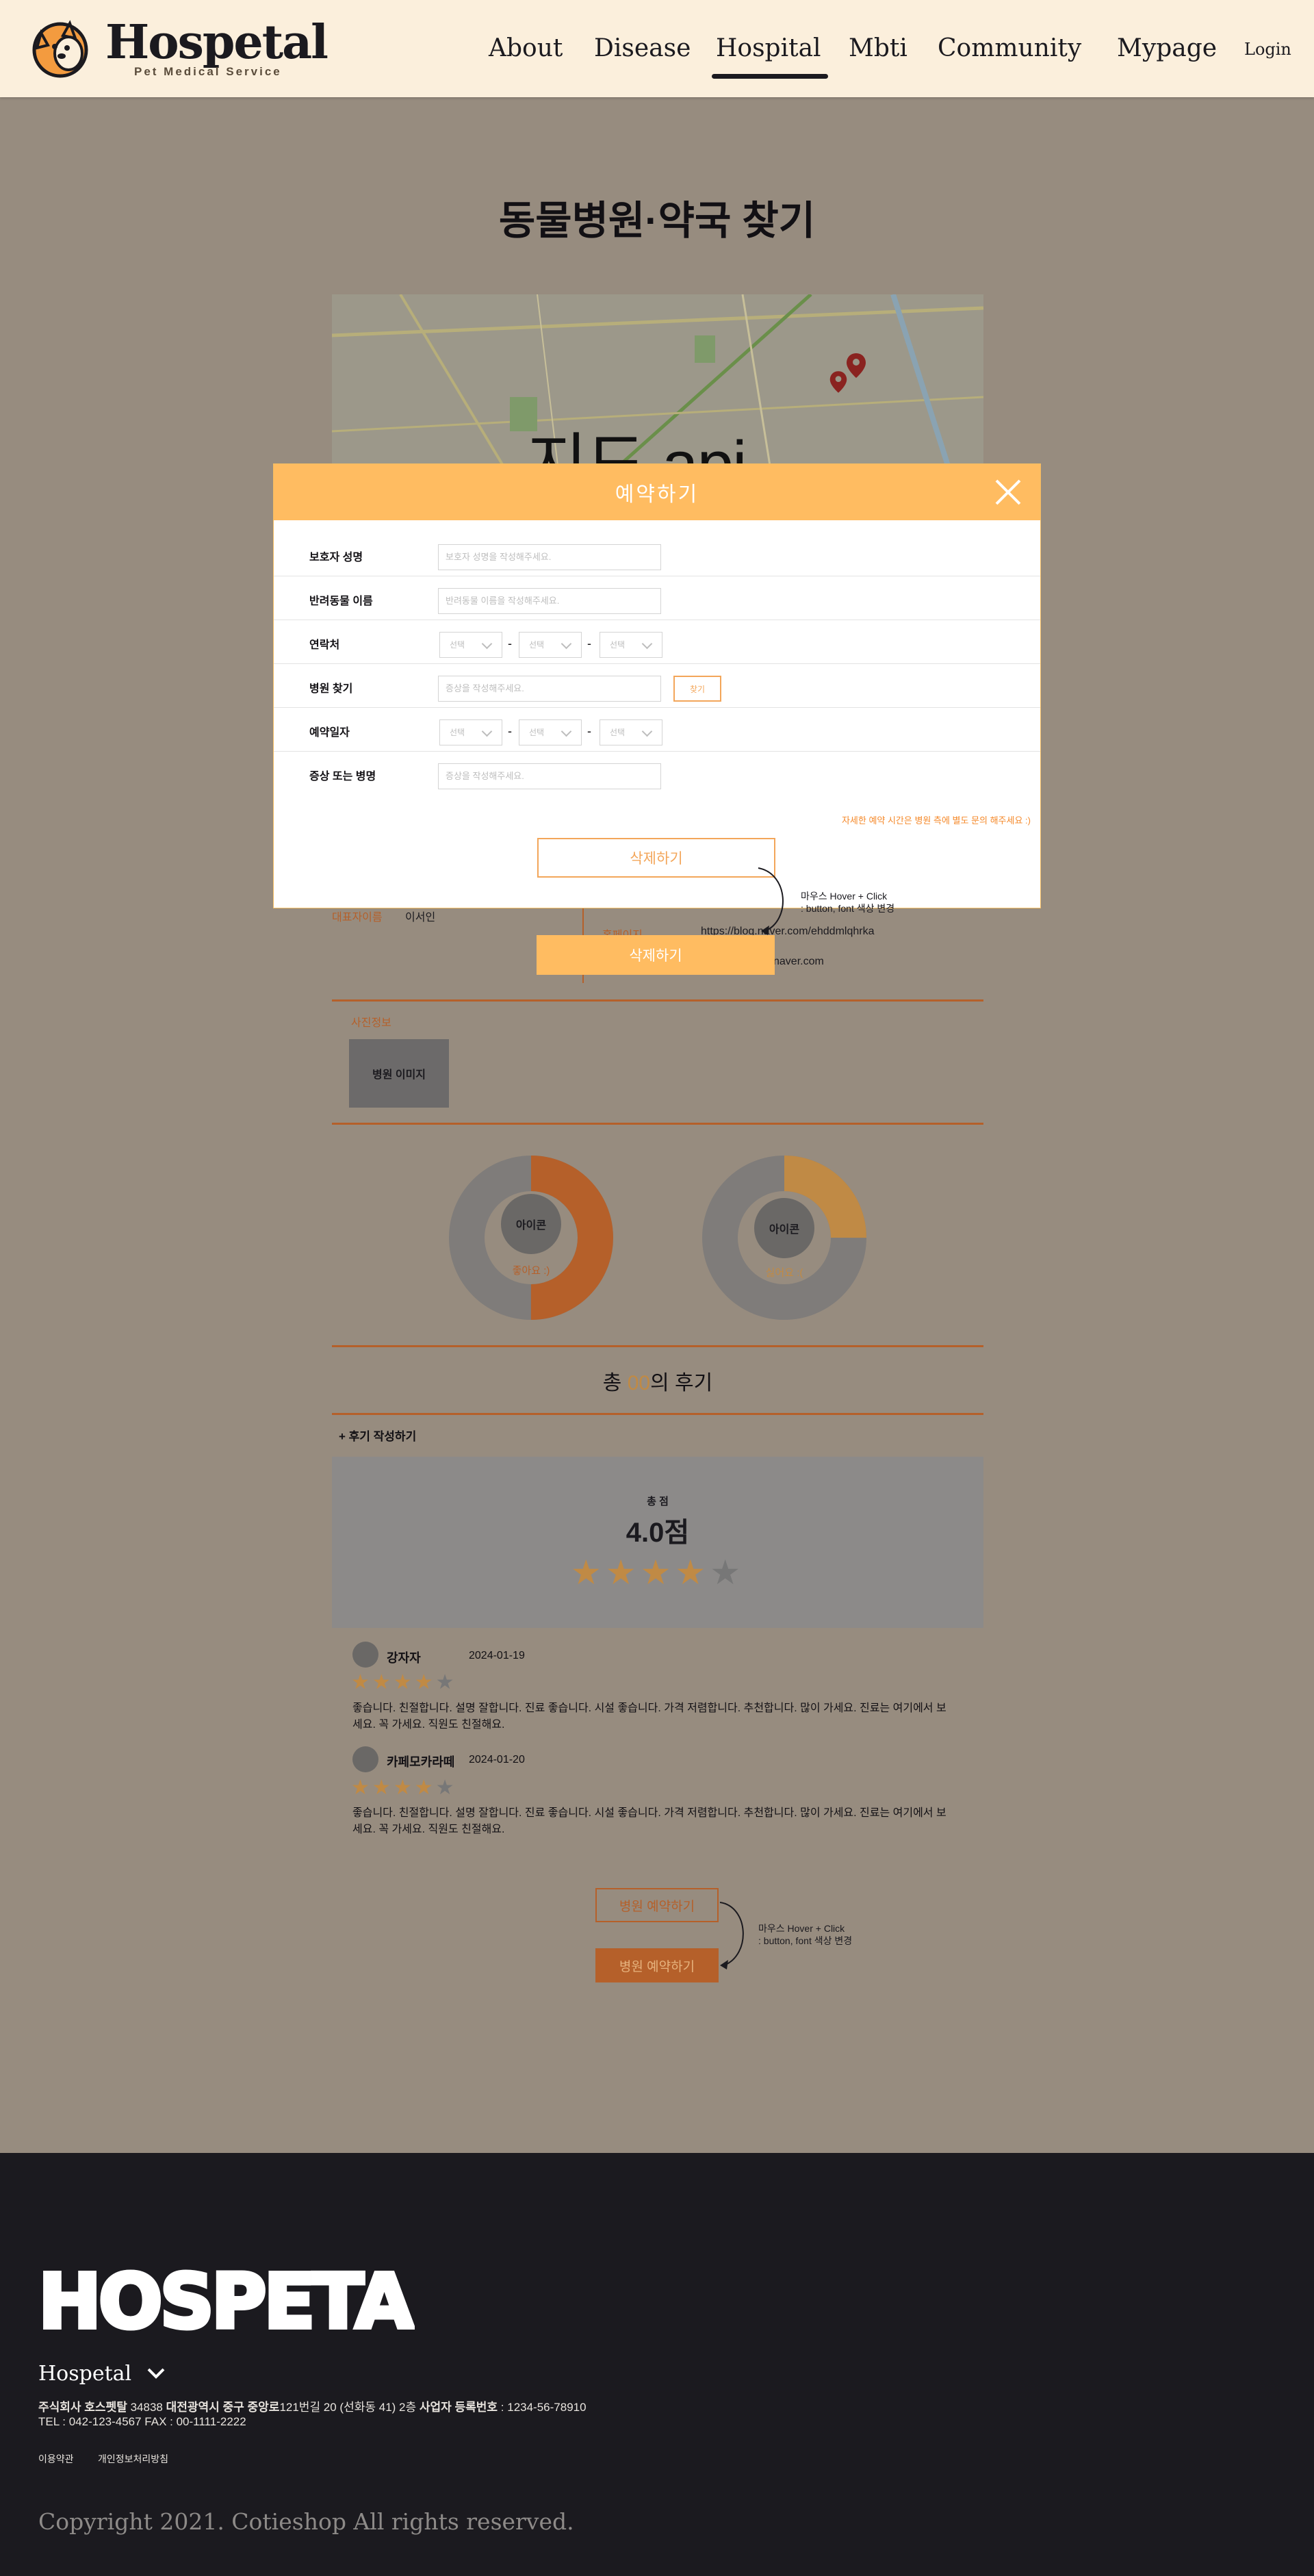 This screenshot has height=2576, width=1314. Describe the element at coordinates (420, 917) in the screenshot. I see `rep-name-value: 이서인` at that location.